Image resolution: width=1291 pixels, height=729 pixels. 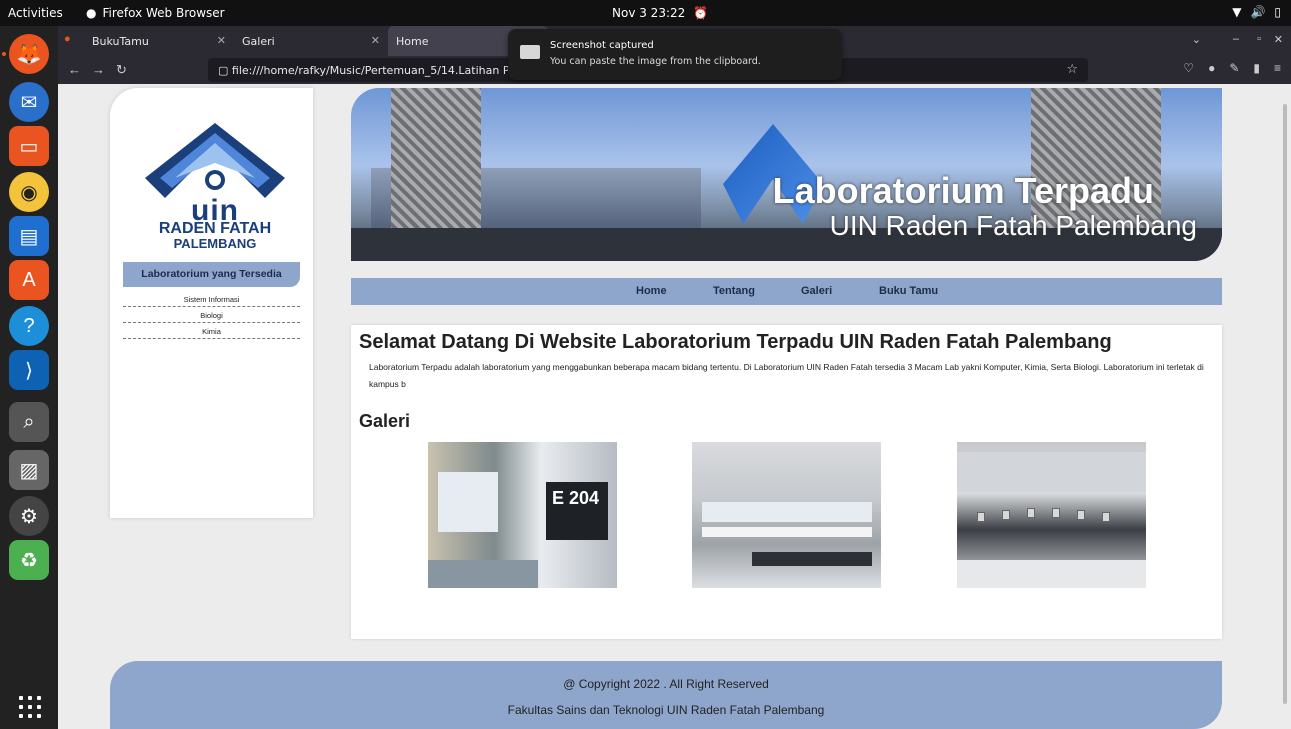 What do you see at coordinates (211, 299) in the screenshot?
I see `sidebar-item-sistem-informasi: Sistem Informasi` at bounding box center [211, 299].